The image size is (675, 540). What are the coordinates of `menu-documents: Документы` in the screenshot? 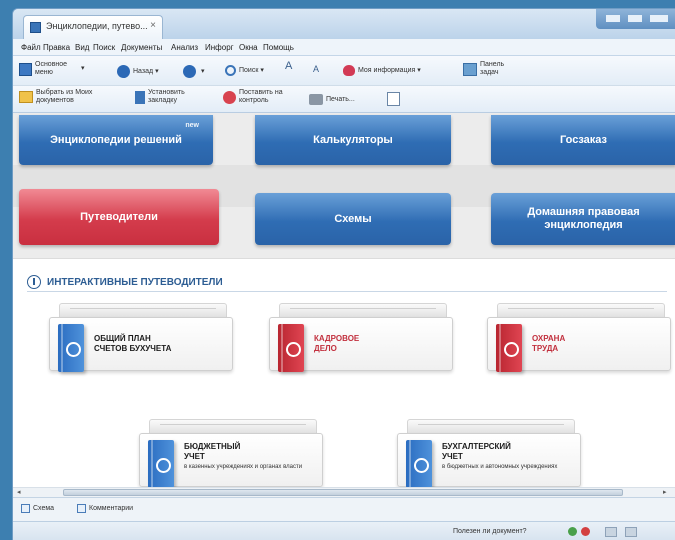 It's located at (141, 47).